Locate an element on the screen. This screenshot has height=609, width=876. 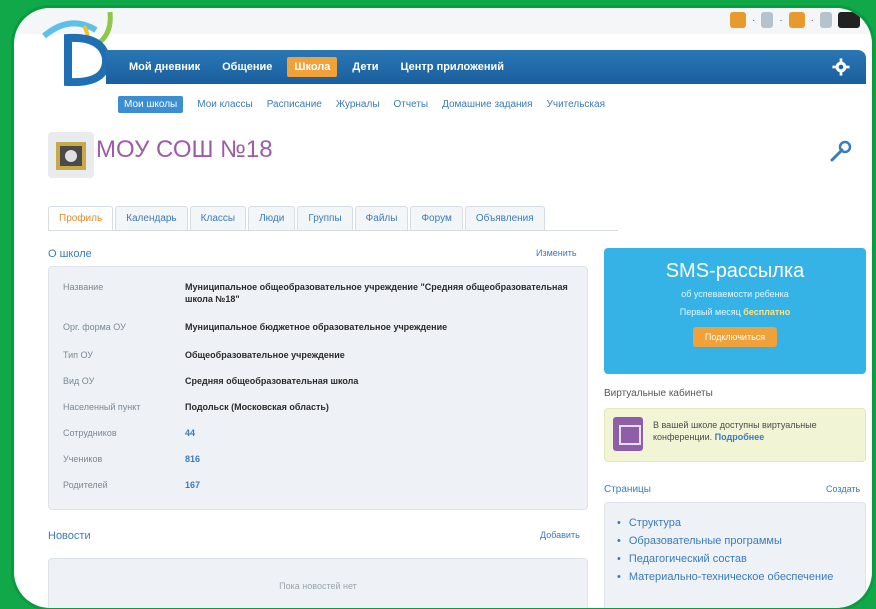
list-item: Педагогический состав is located at coordinates (741, 559).